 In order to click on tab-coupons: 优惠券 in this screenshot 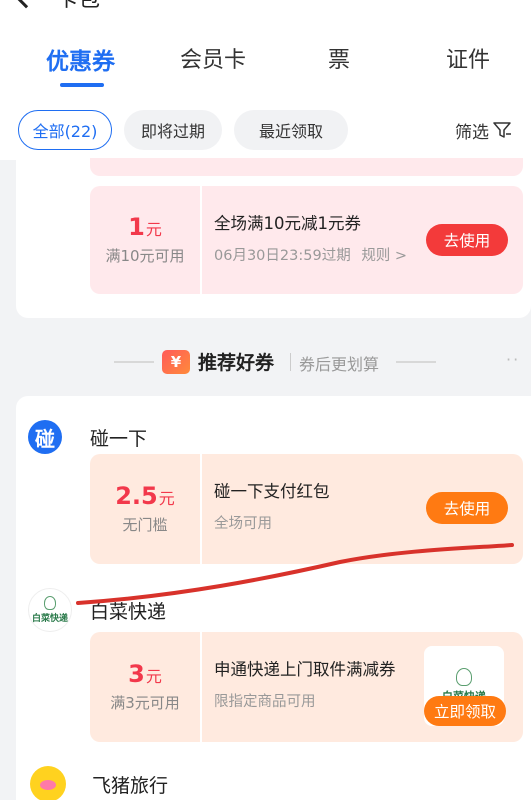, I will do `click(80, 59)`.